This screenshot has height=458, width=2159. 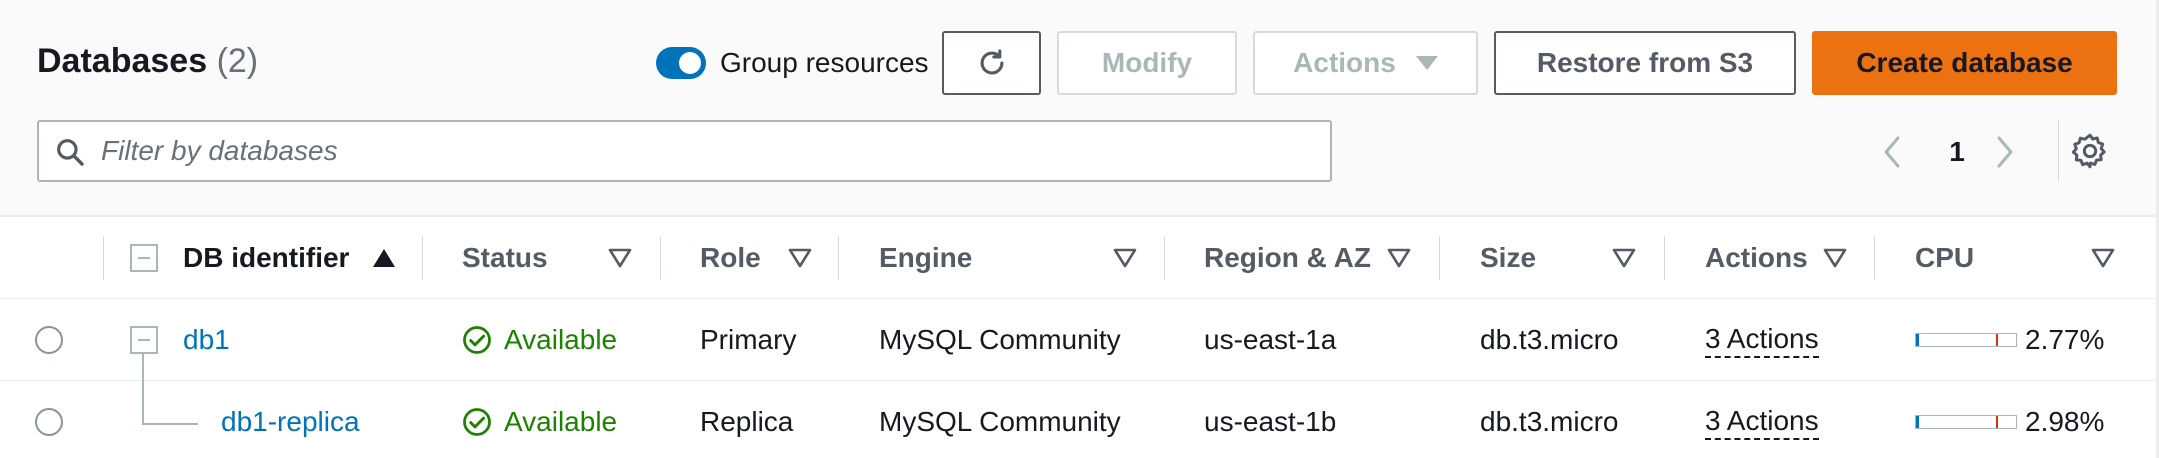 I want to click on filter-input, so click(x=701, y=151).